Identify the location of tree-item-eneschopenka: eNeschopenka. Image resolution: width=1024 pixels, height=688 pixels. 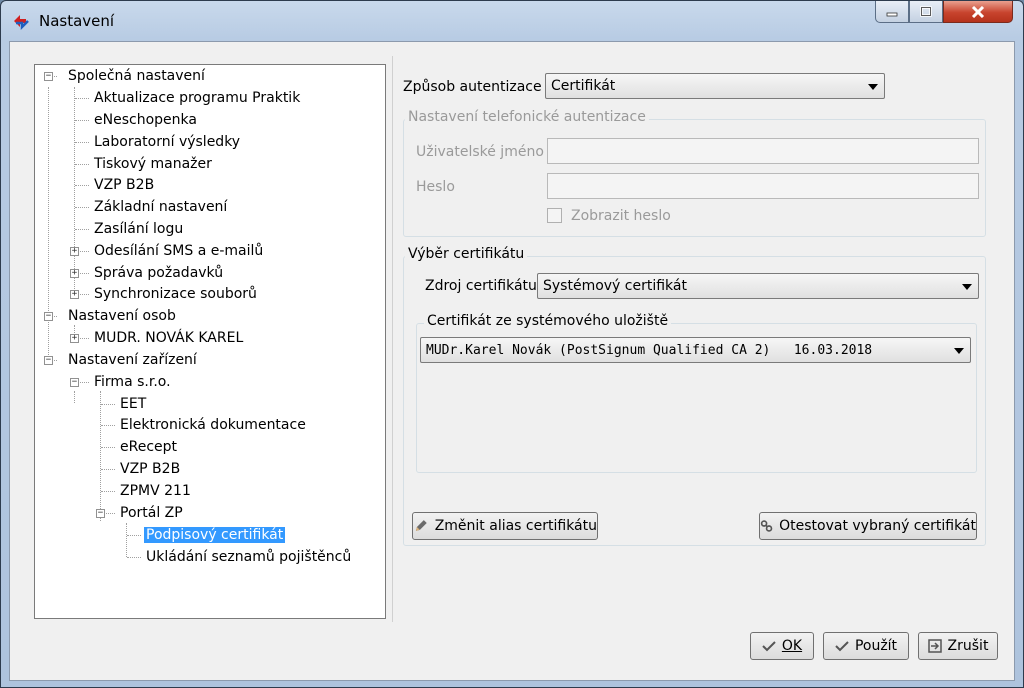
(145, 120).